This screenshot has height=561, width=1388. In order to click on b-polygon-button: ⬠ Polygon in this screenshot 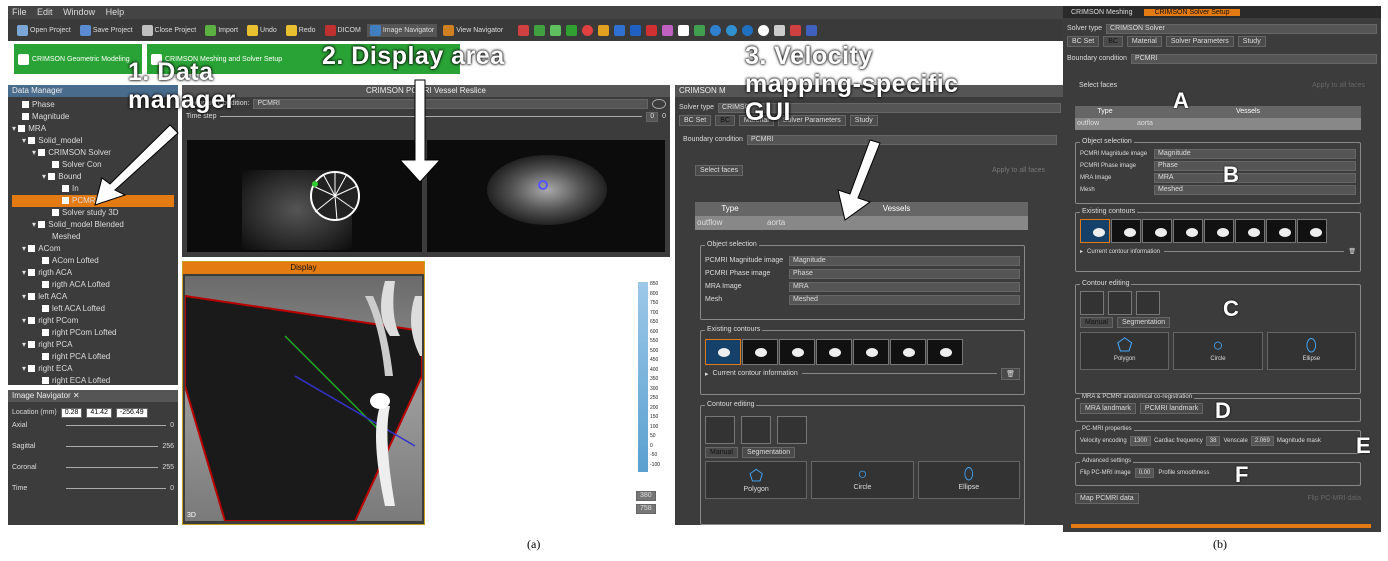, I will do `click(1125, 351)`.